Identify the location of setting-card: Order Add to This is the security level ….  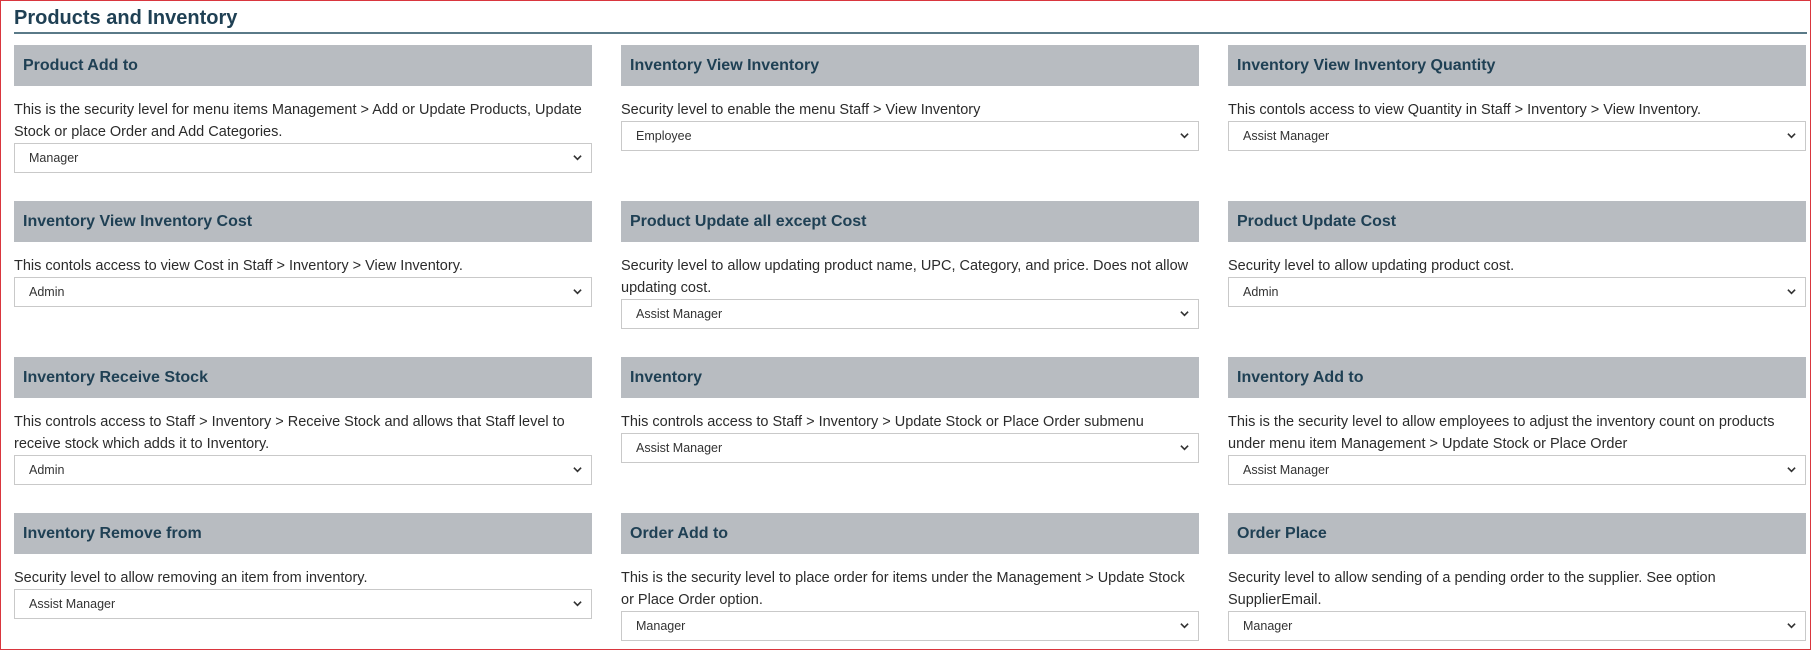
(910, 591).